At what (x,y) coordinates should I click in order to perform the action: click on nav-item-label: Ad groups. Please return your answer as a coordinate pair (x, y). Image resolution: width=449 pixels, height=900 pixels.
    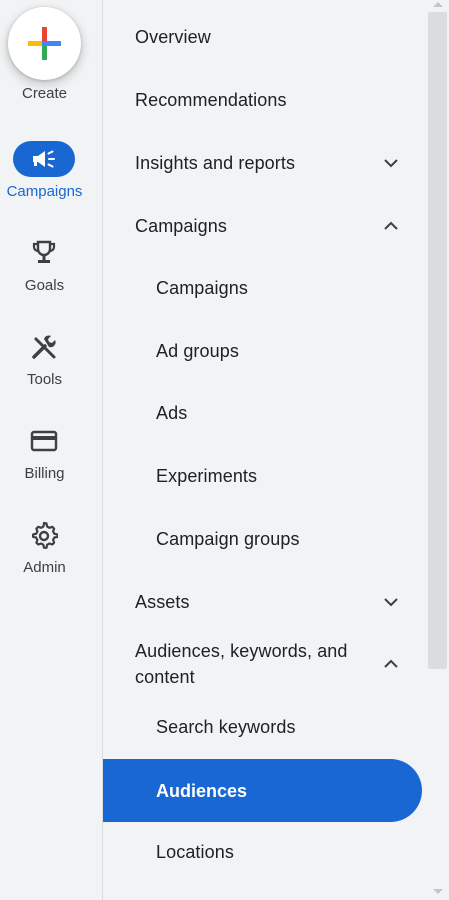
    Looking at the image, I should click on (197, 351).